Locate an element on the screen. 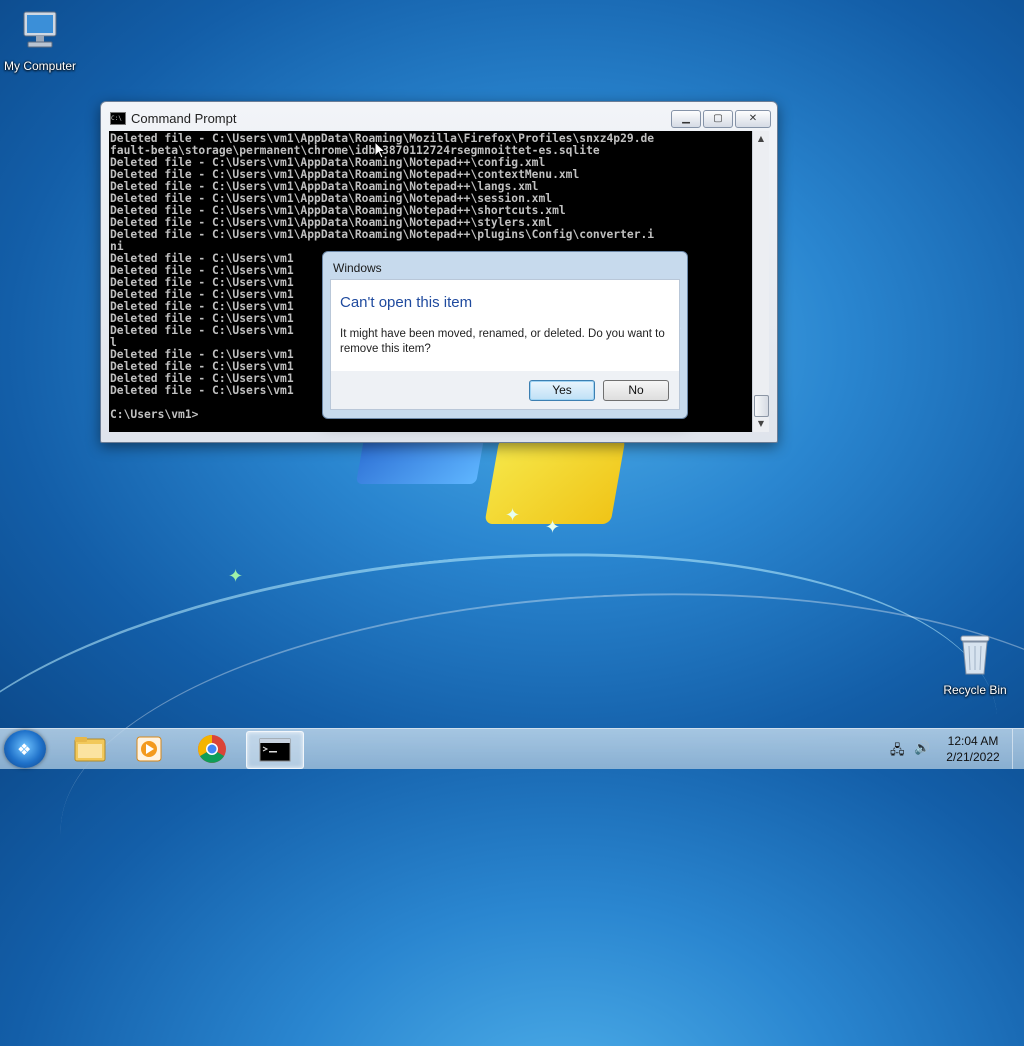  start-button: ❖ is located at coordinates (25, 749).